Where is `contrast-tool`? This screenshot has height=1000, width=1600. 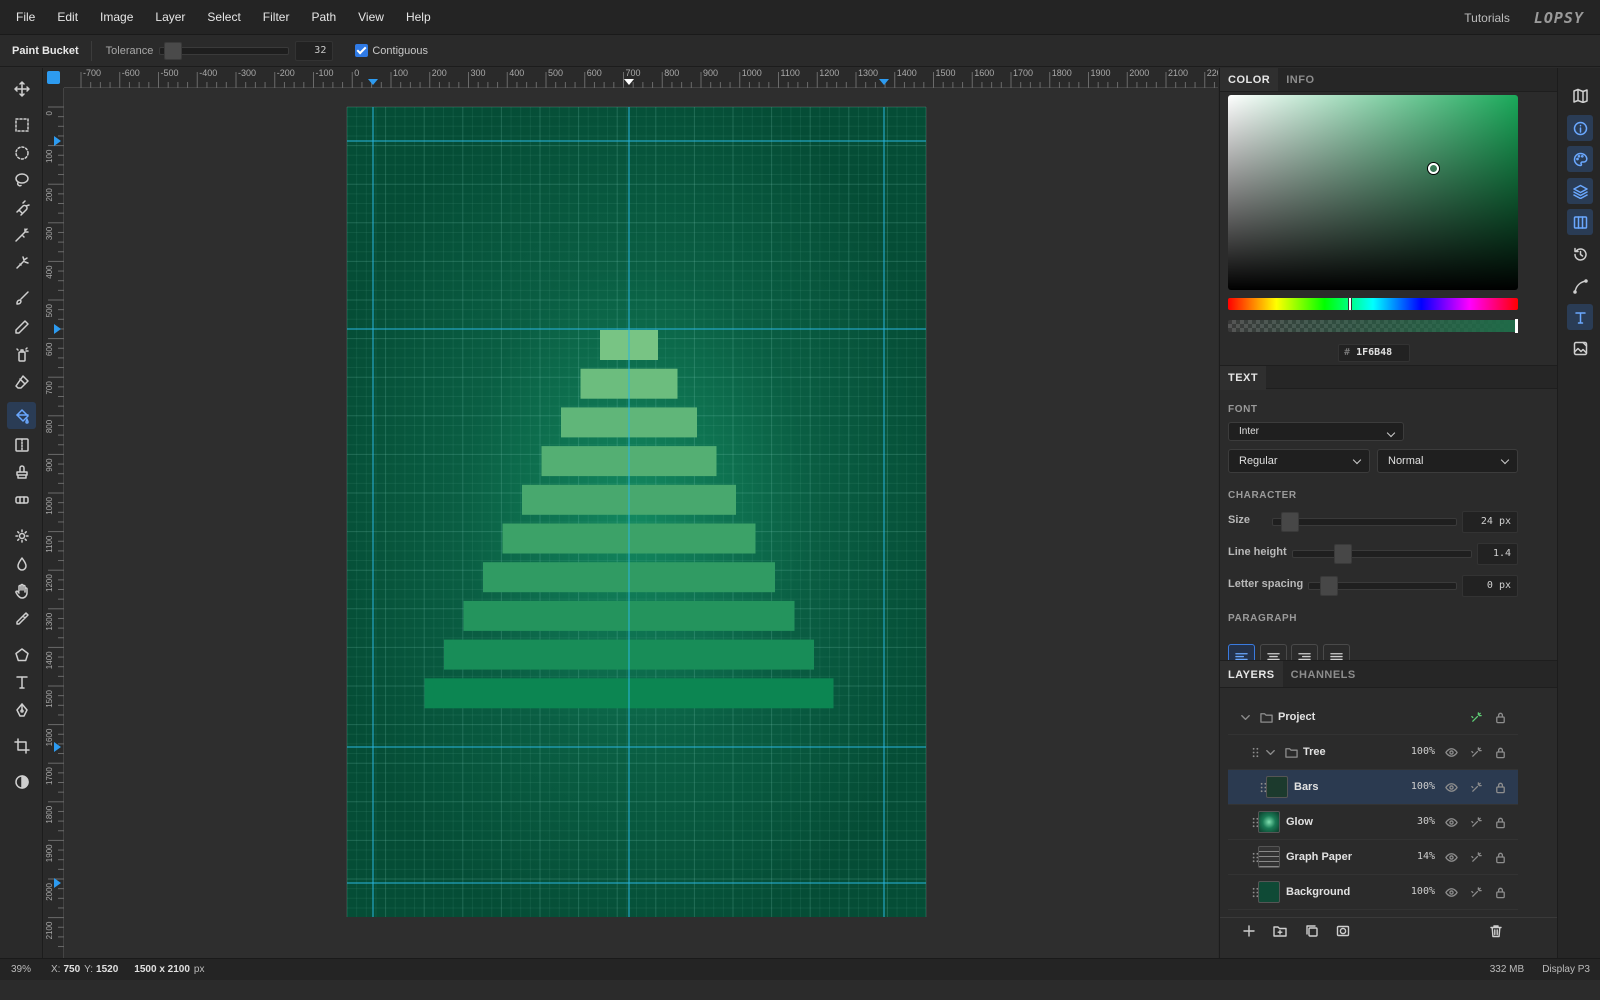 contrast-tool is located at coordinates (21, 781).